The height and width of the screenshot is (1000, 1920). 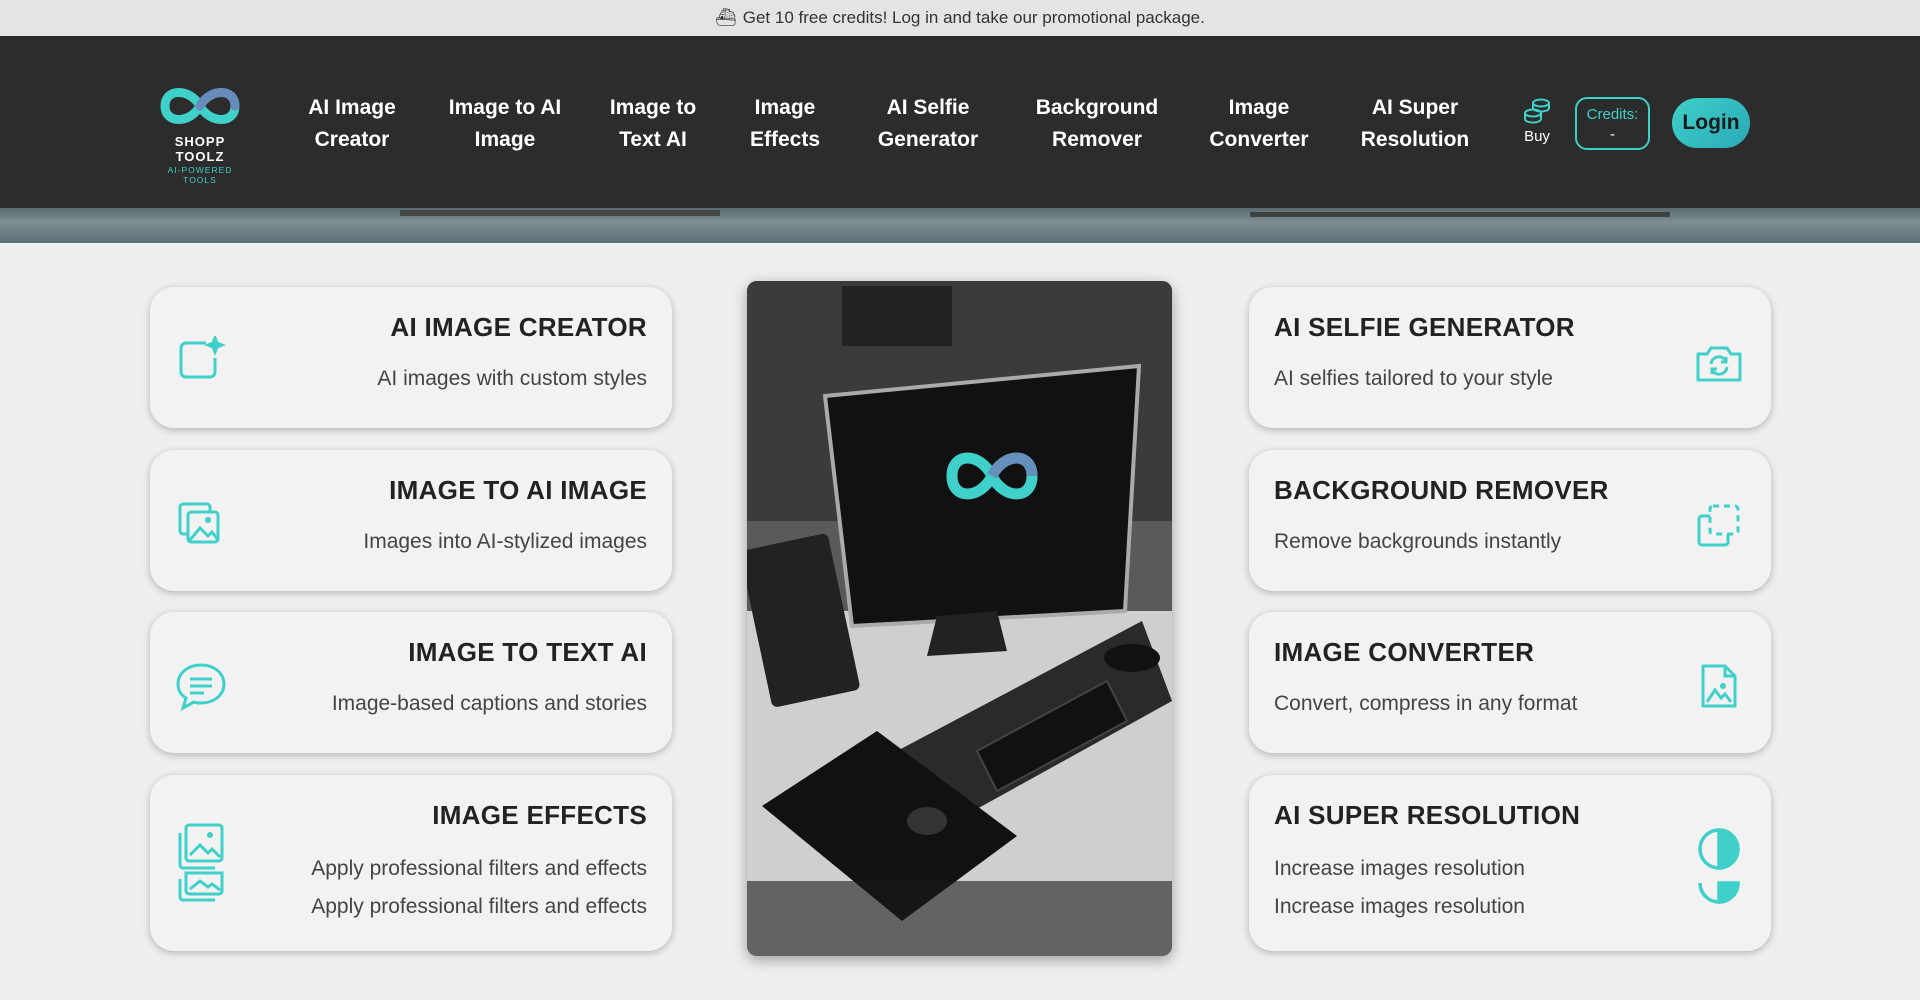 What do you see at coordinates (1399, 906) in the screenshot?
I see `card-desc-duplicate: Increase images resolution` at bounding box center [1399, 906].